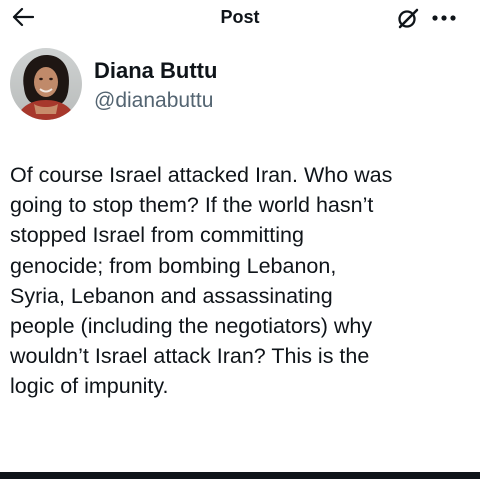 The width and height of the screenshot is (480, 479). Describe the element at coordinates (171, 295) in the screenshot. I see `tweet-text-line: Syria, Lebanon and assassinating` at that location.